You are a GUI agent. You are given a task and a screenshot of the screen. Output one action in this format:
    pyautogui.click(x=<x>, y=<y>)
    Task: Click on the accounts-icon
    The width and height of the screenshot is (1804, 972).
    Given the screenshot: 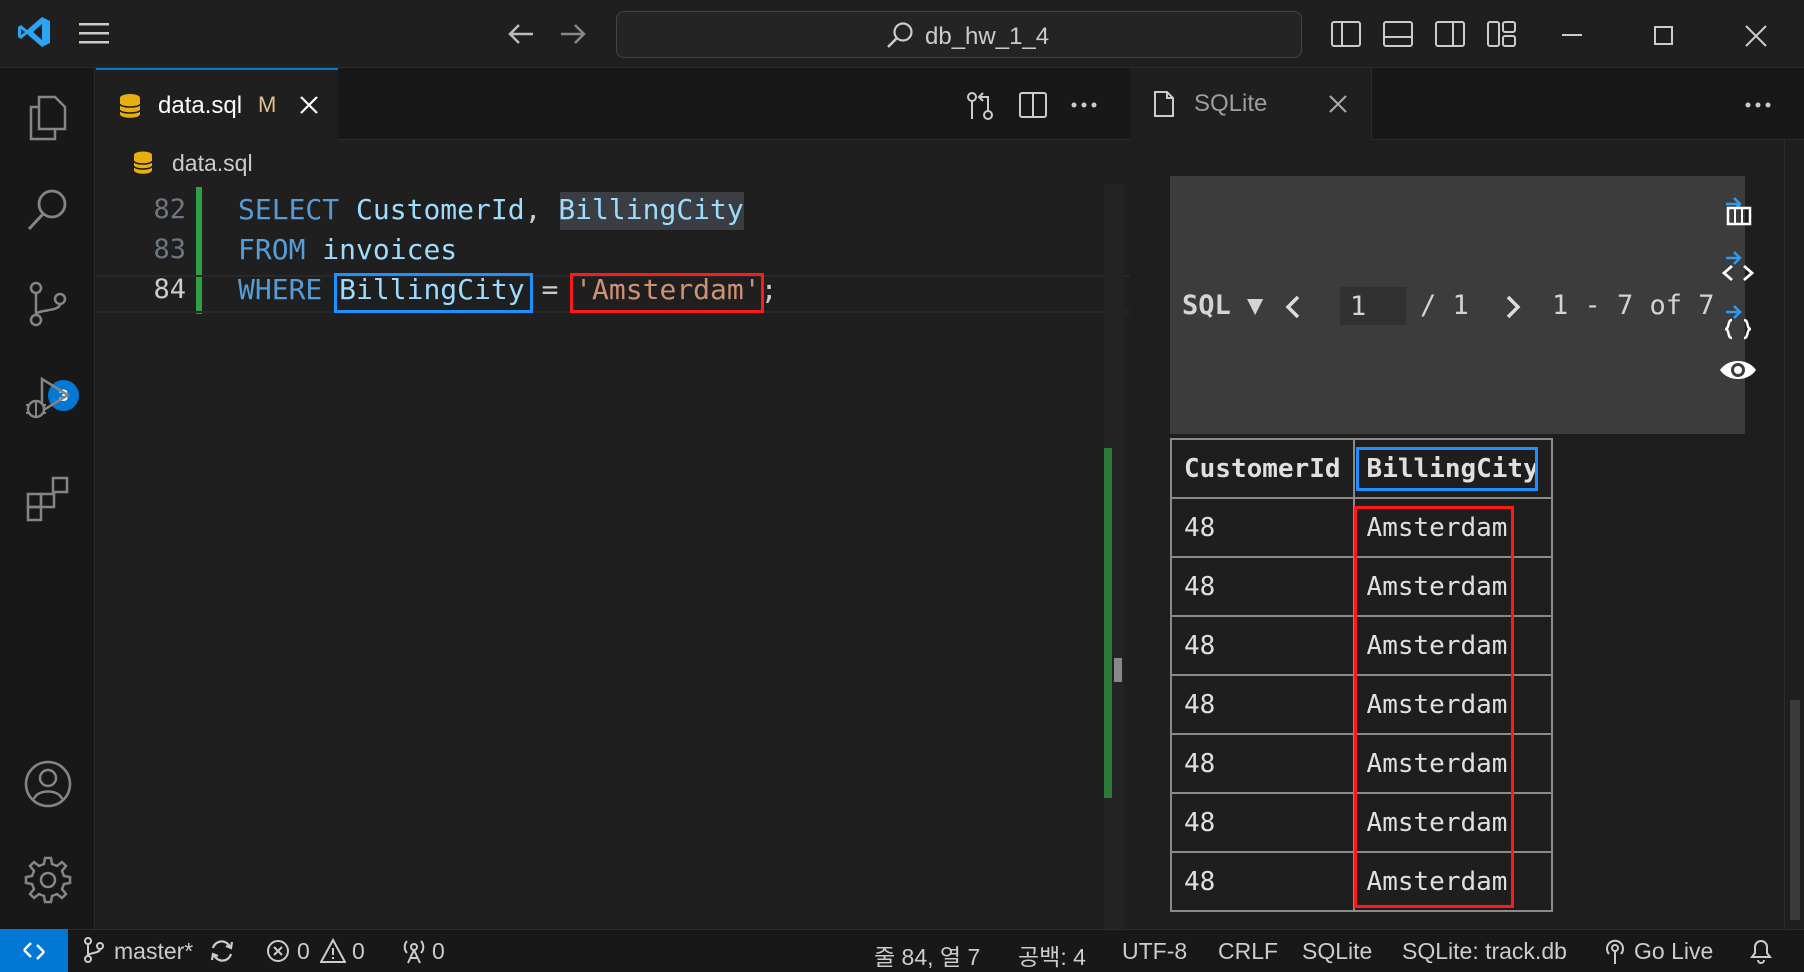 What is the action you would take?
    pyautogui.click(x=48, y=784)
    